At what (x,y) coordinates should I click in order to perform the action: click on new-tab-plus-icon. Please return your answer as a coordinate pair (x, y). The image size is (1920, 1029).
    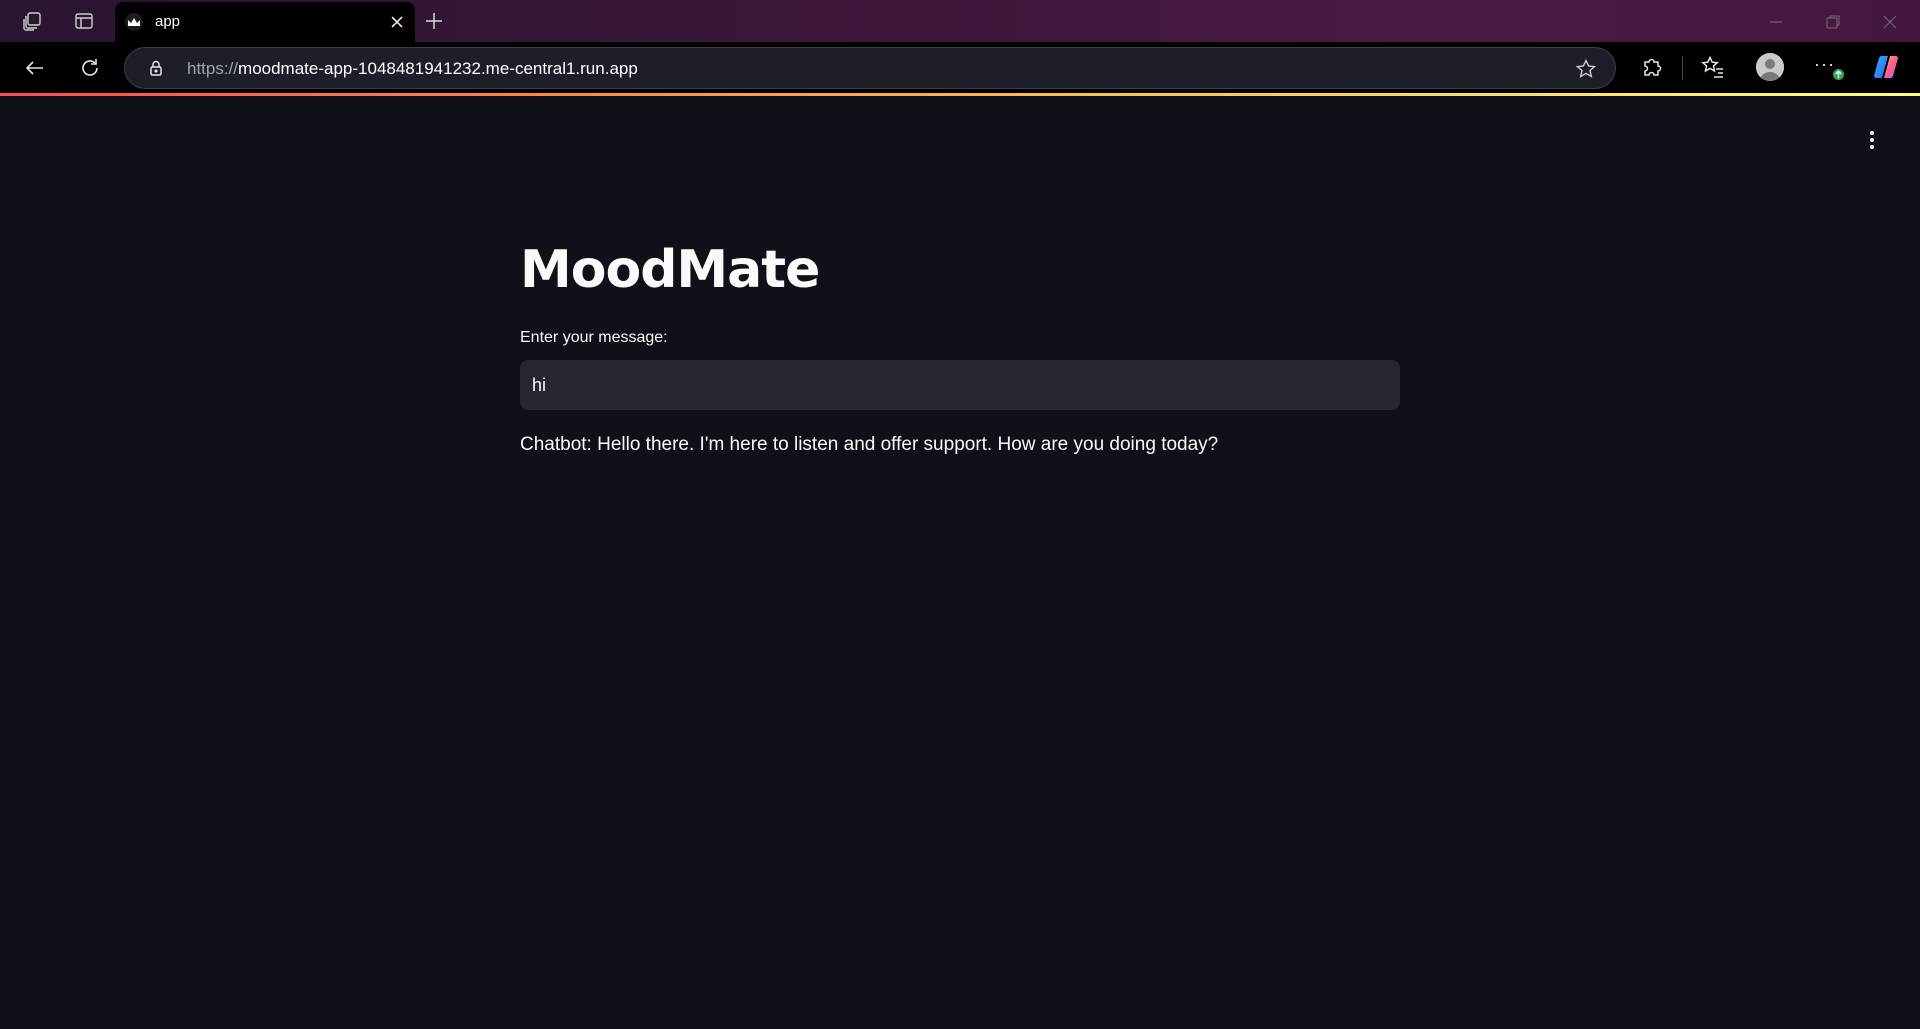
    Looking at the image, I should click on (434, 21).